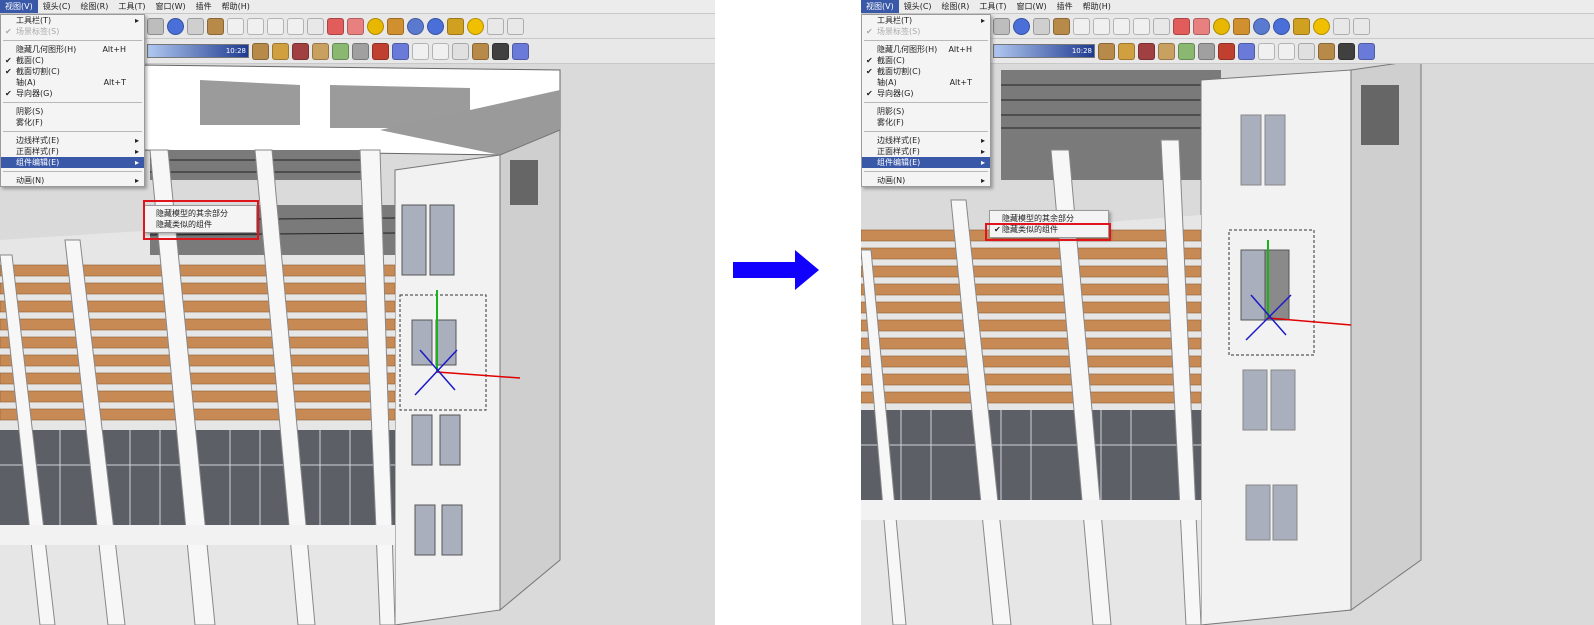 The height and width of the screenshot is (625, 1594). I want to click on time-slider: 10:28, so click(1044, 51).